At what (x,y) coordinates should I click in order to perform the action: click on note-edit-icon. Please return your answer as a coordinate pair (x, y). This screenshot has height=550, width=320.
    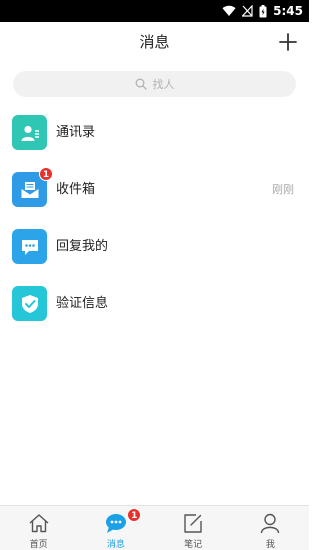
    Looking at the image, I should click on (193, 523).